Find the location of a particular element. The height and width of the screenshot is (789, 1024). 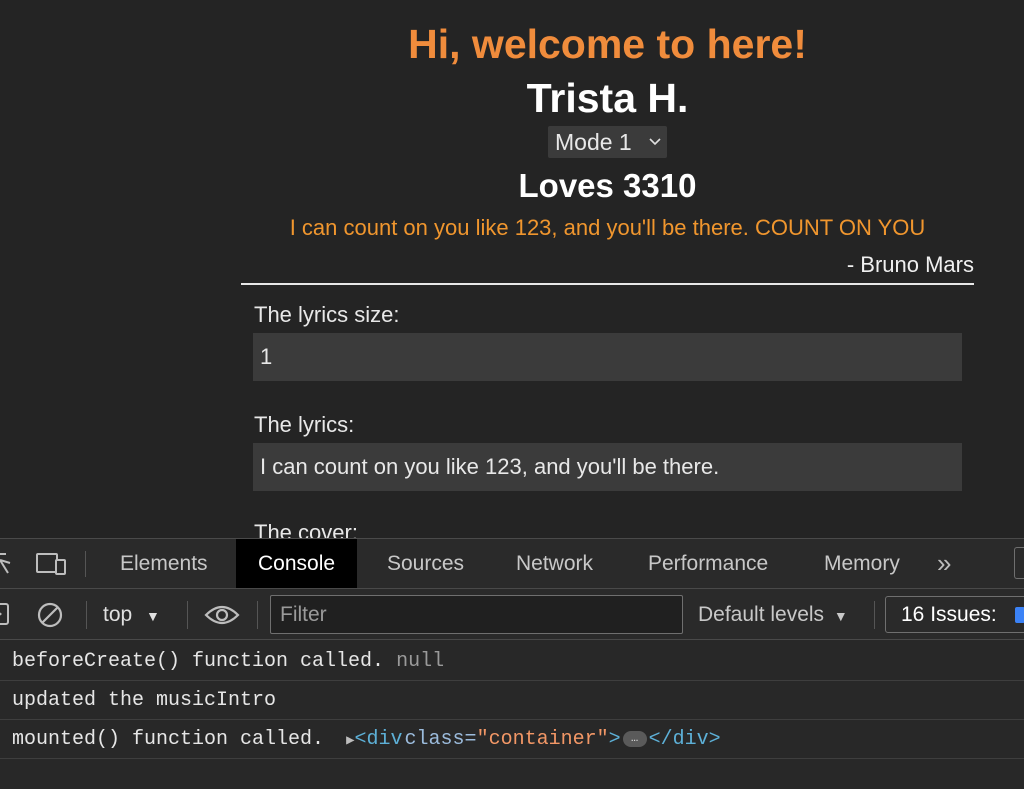

inspect-element-icon is located at coordinates (6, 566).